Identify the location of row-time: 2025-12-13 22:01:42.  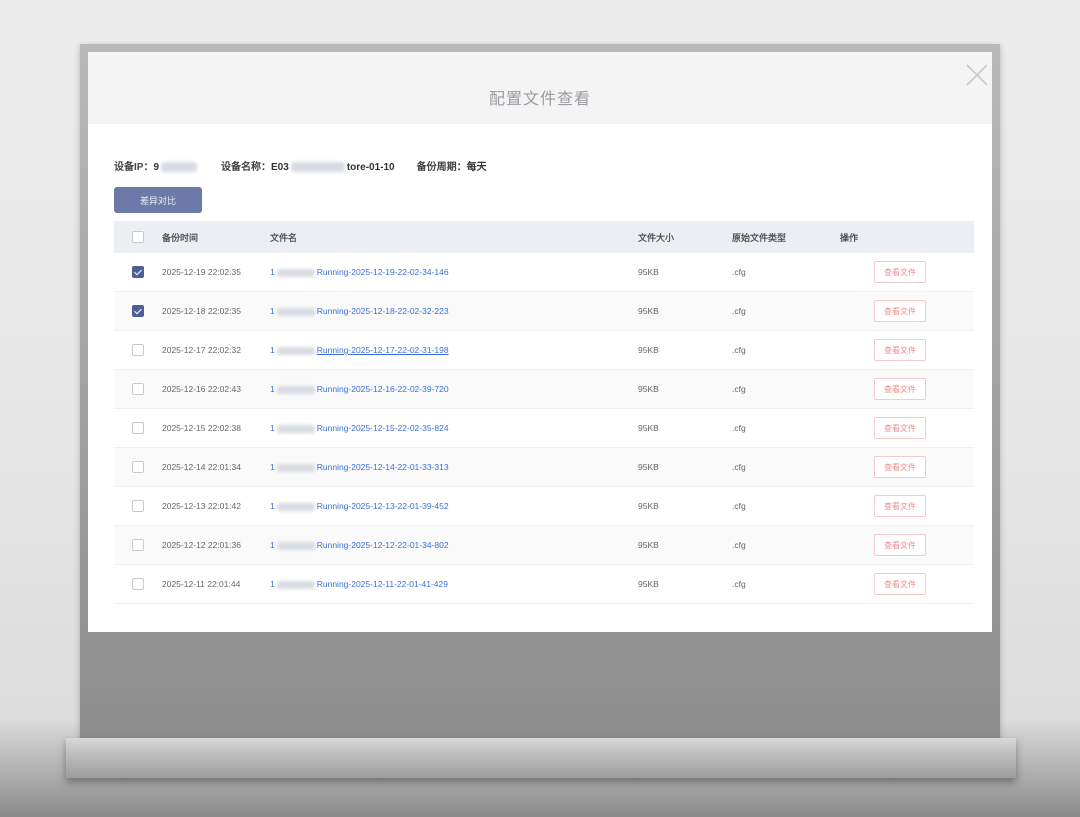
(201, 506).